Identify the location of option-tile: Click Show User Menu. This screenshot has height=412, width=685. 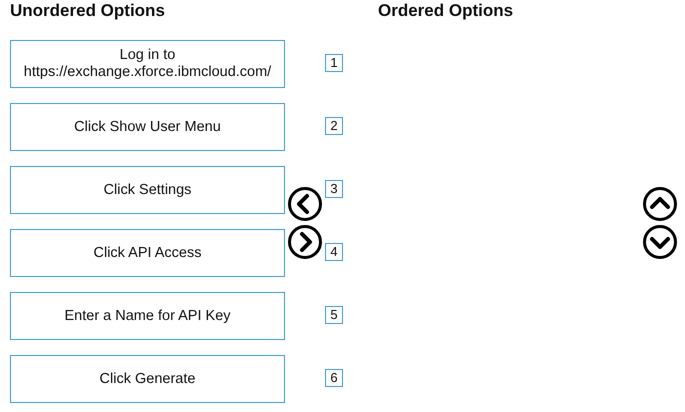
(147, 127).